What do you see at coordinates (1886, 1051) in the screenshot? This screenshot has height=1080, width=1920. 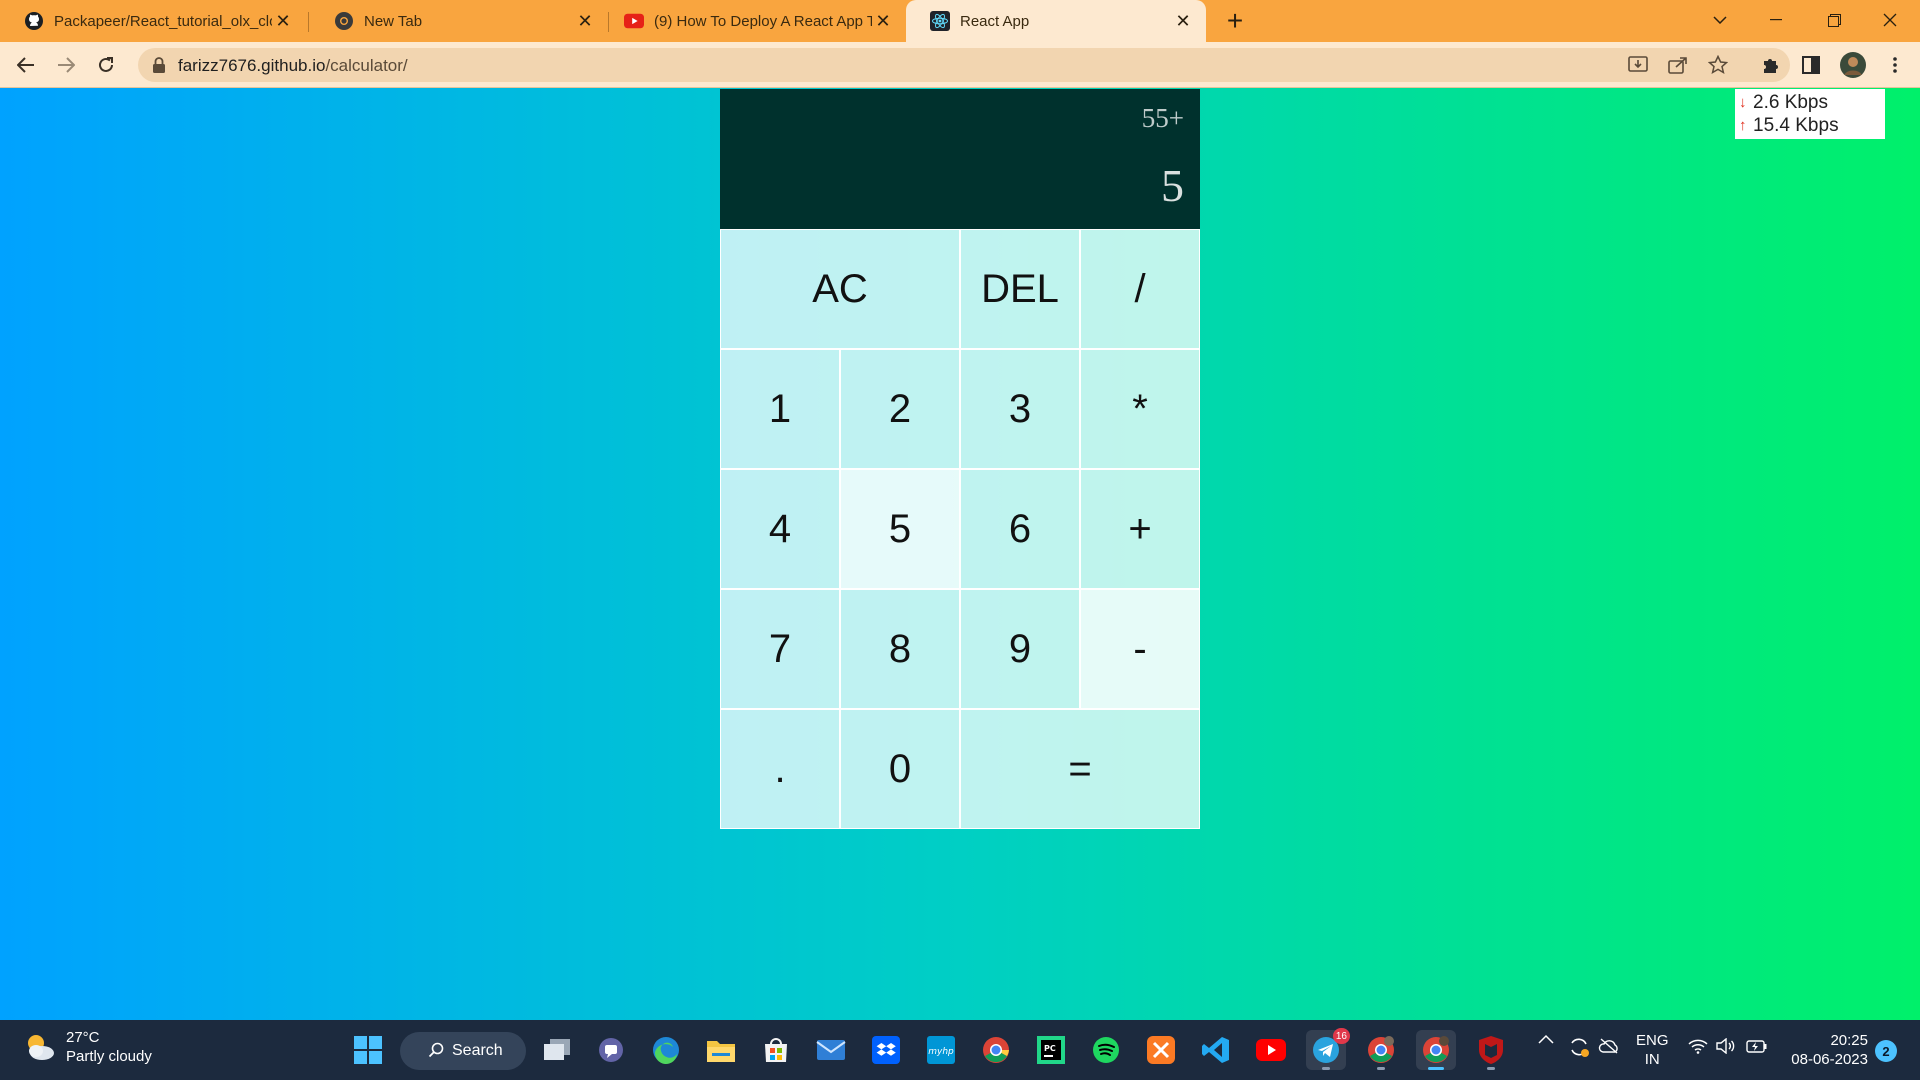 I see `notification-count-badge: 2` at bounding box center [1886, 1051].